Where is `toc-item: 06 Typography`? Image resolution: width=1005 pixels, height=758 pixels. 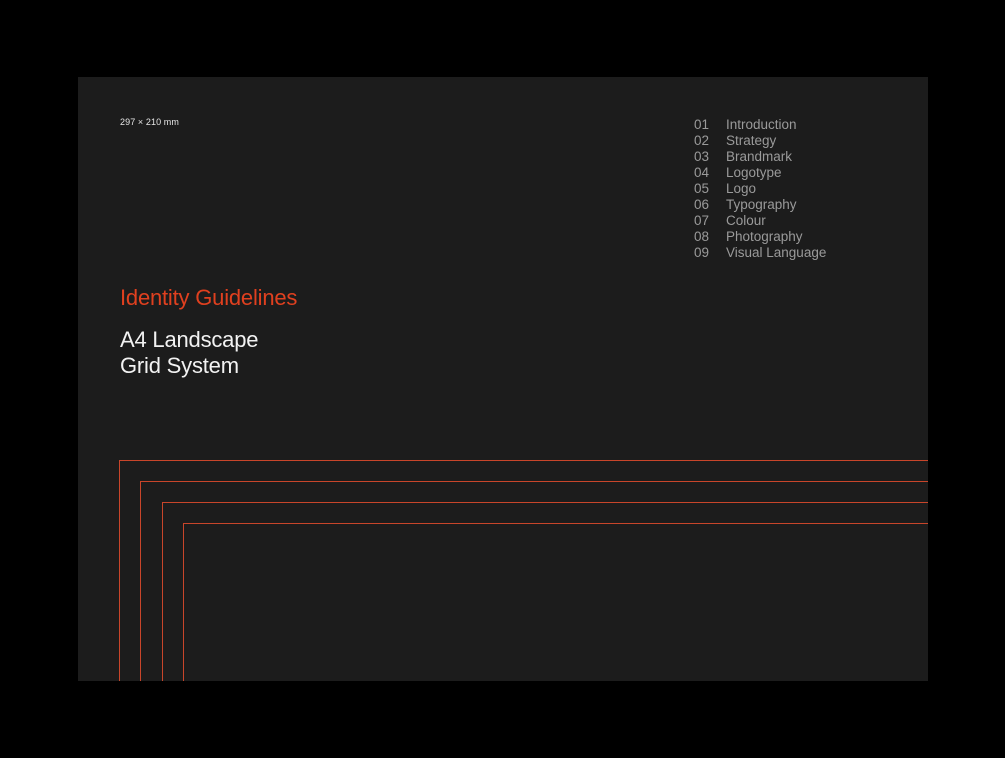 toc-item: 06 Typography is located at coordinates (760, 205).